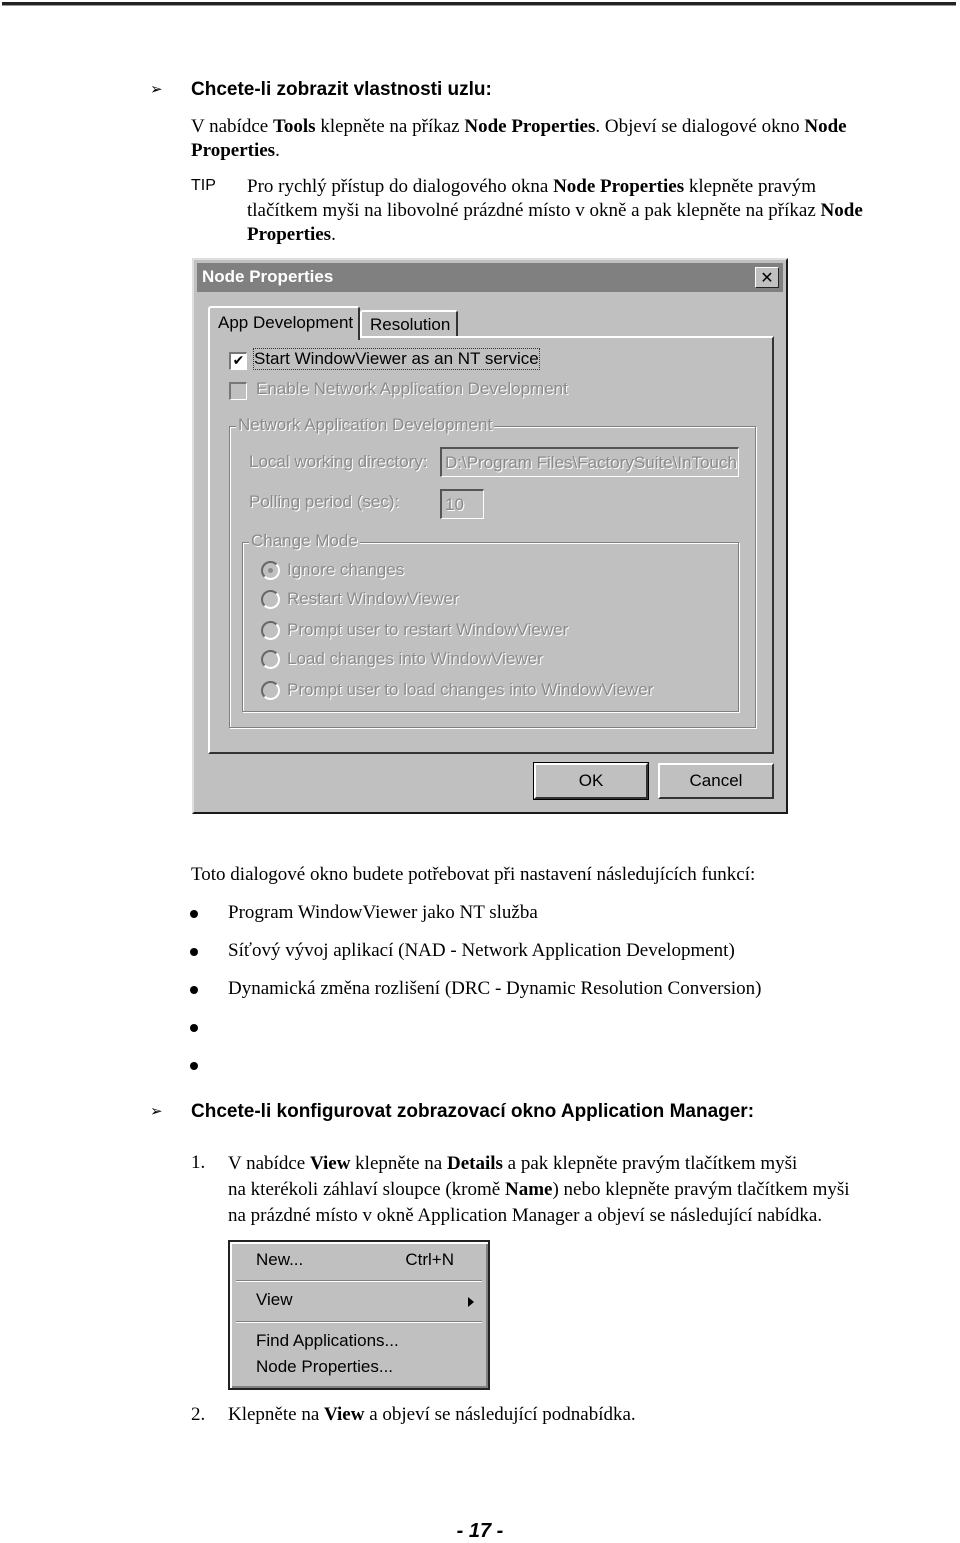  What do you see at coordinates (203, 185) in the screenshot?
I see `tip-label: TIP` at bounding box center [203, 185].